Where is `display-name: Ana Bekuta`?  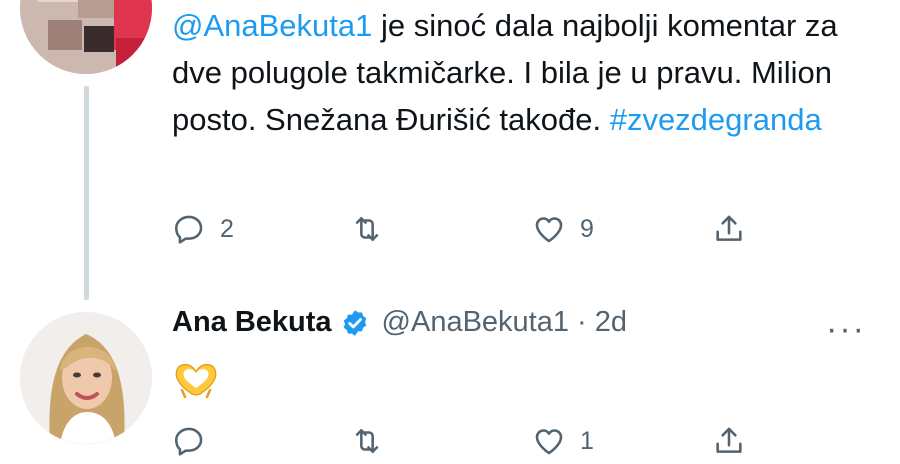 display-name: Ana Bekuta is located at coordinates (252, 322).